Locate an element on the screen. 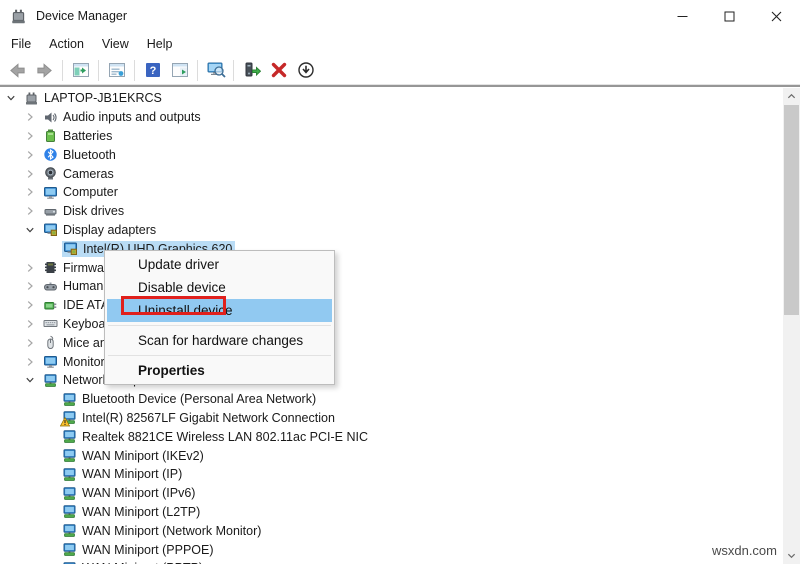 The image size is (800, 564). tree-row-wan-miniport-ip: WAN Miniport (IP) is located at coordinates (400, 474).